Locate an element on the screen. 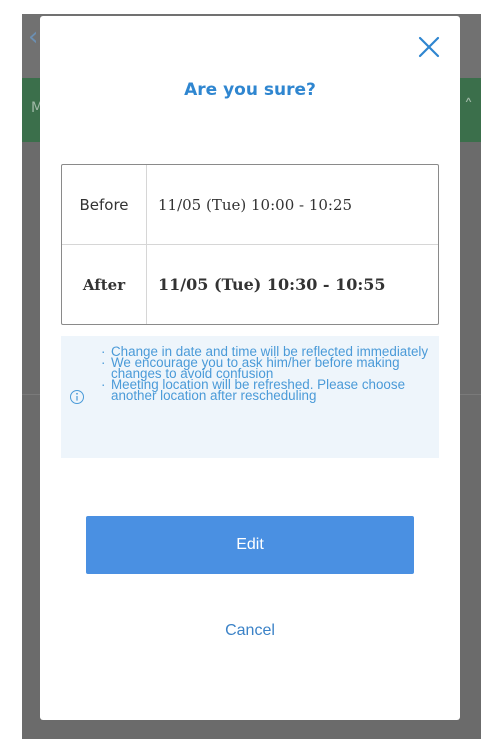  table-row-before: Before 11/05 (Tue) 10:00 - 10:25 is located at coordinates (250, 205).